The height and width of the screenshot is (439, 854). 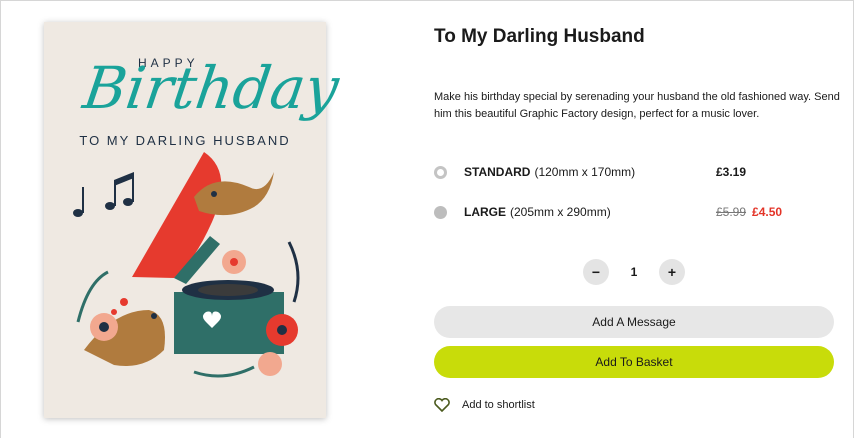 I want to click on add-message-button: Add A Message, so click(x=634, y=322).